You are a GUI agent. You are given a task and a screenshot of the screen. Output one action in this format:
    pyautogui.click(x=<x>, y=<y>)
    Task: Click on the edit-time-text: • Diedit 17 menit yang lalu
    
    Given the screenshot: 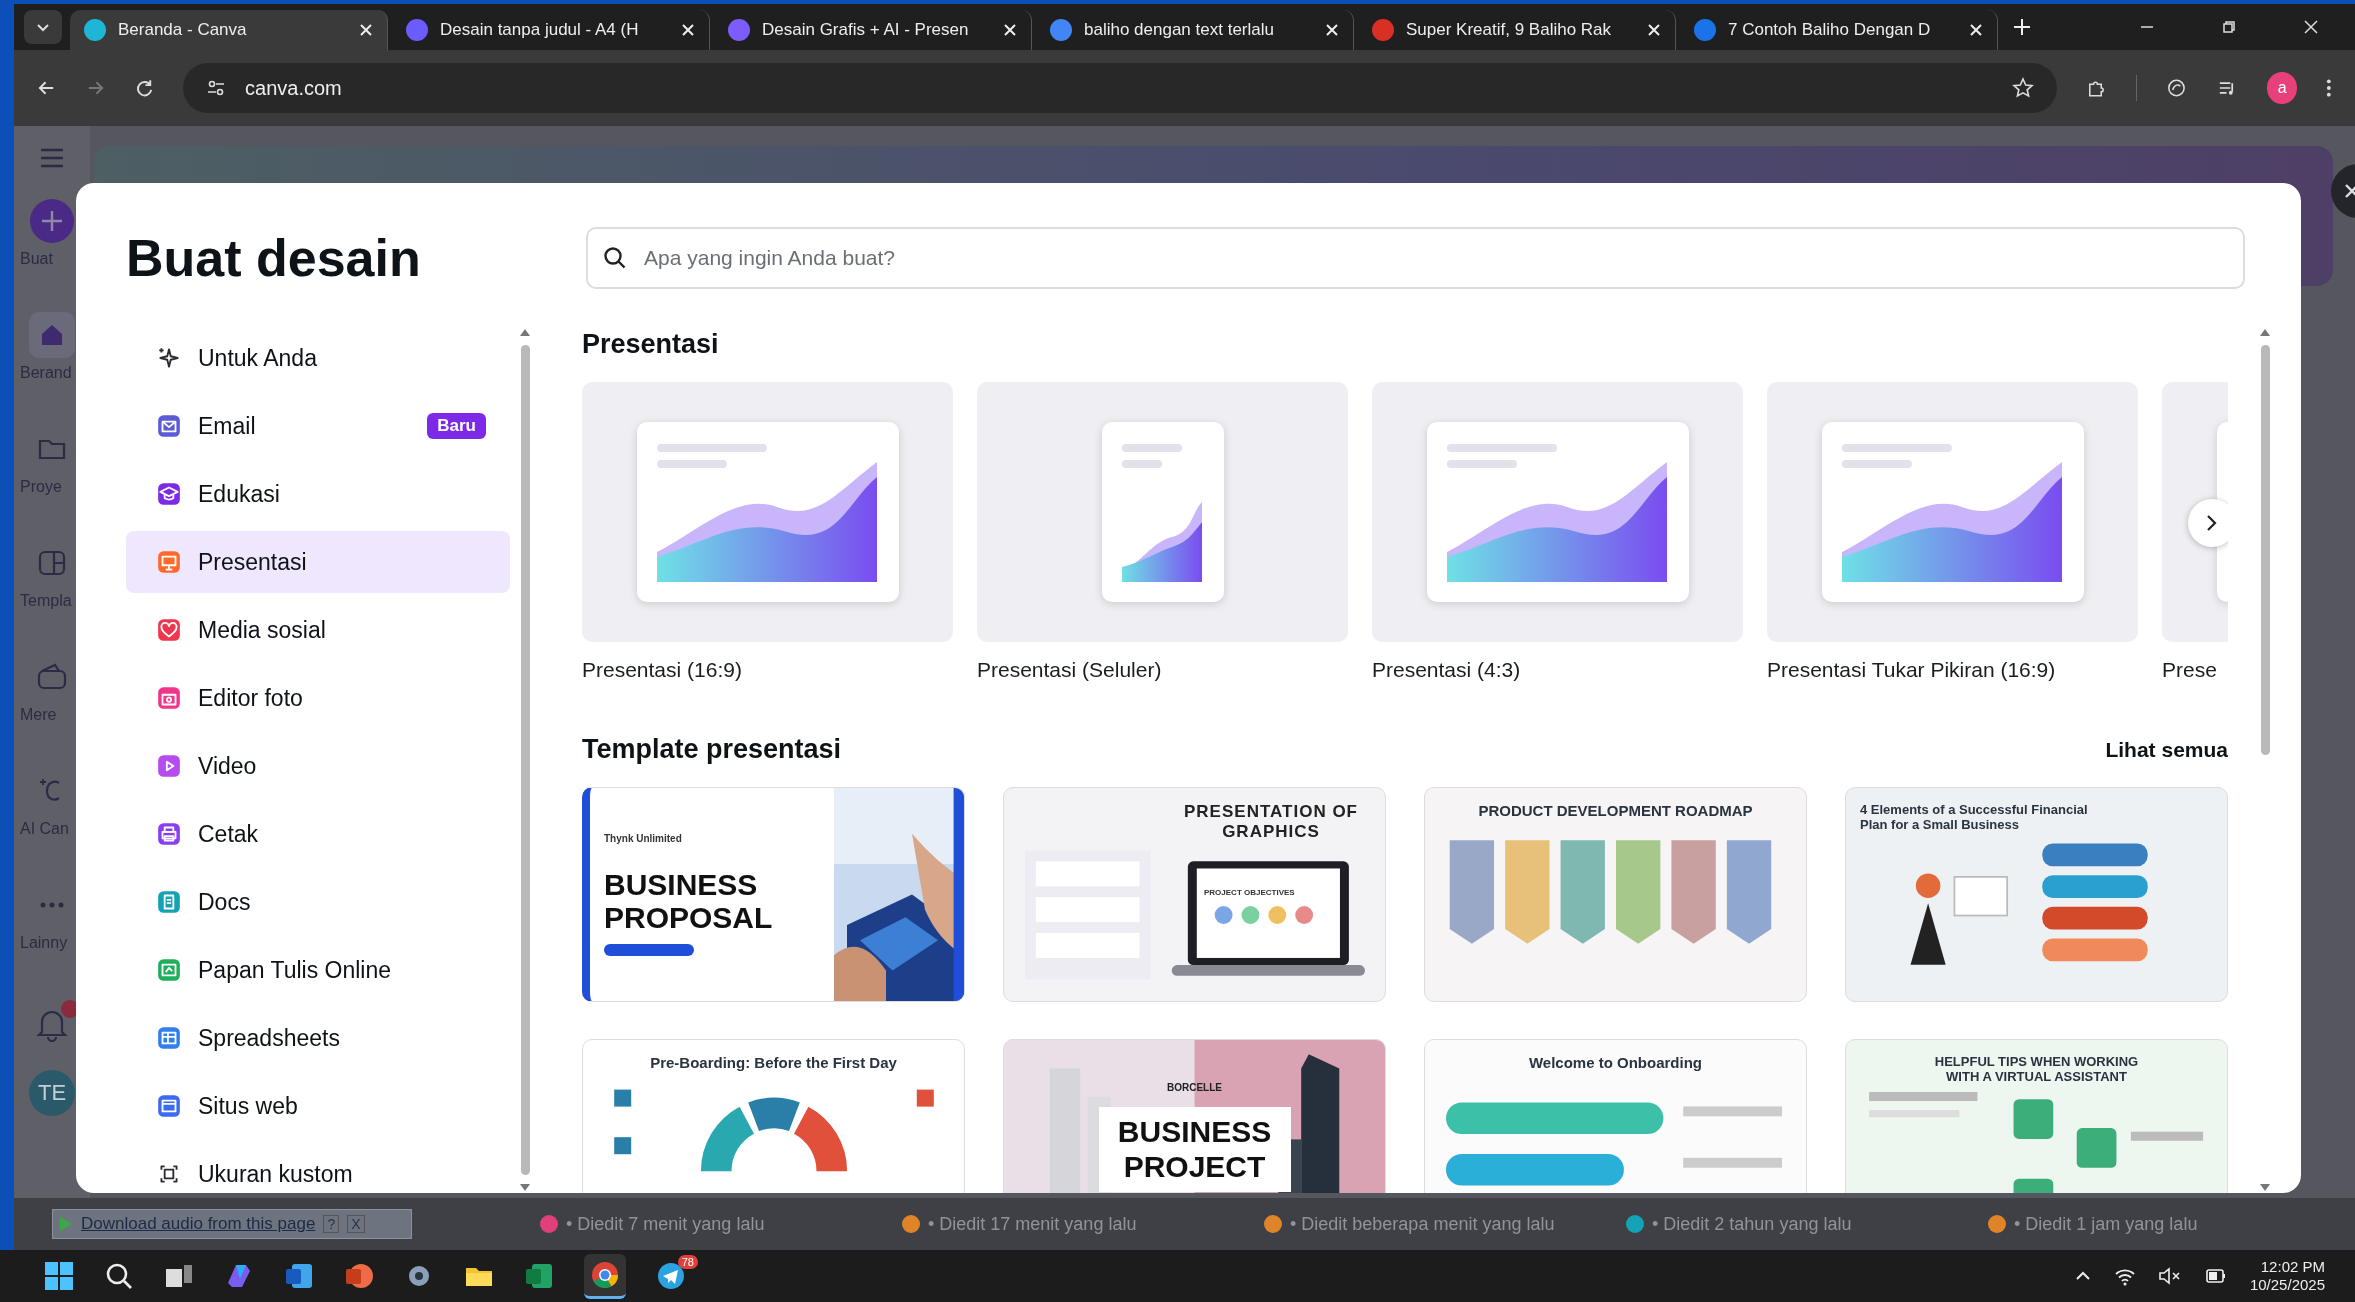 What is the action you would take?
    pyautogui.click(x=1032, y=1224)
    